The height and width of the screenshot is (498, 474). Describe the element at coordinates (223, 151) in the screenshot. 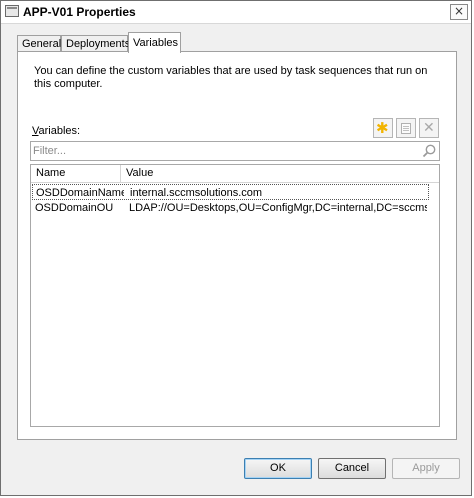

I see `filter-input` at that location.